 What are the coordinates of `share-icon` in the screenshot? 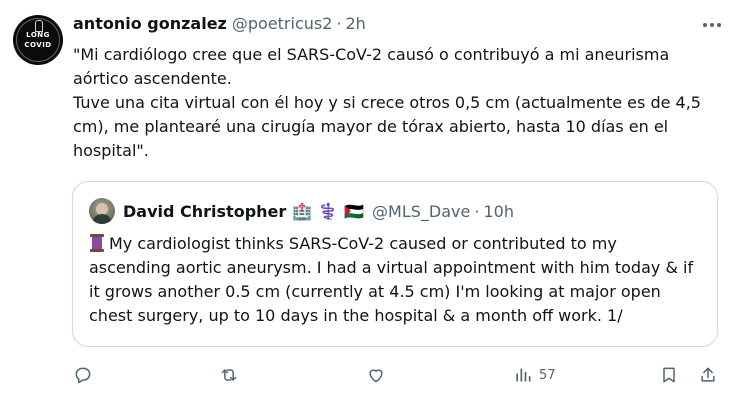 It's located at (708, 374).